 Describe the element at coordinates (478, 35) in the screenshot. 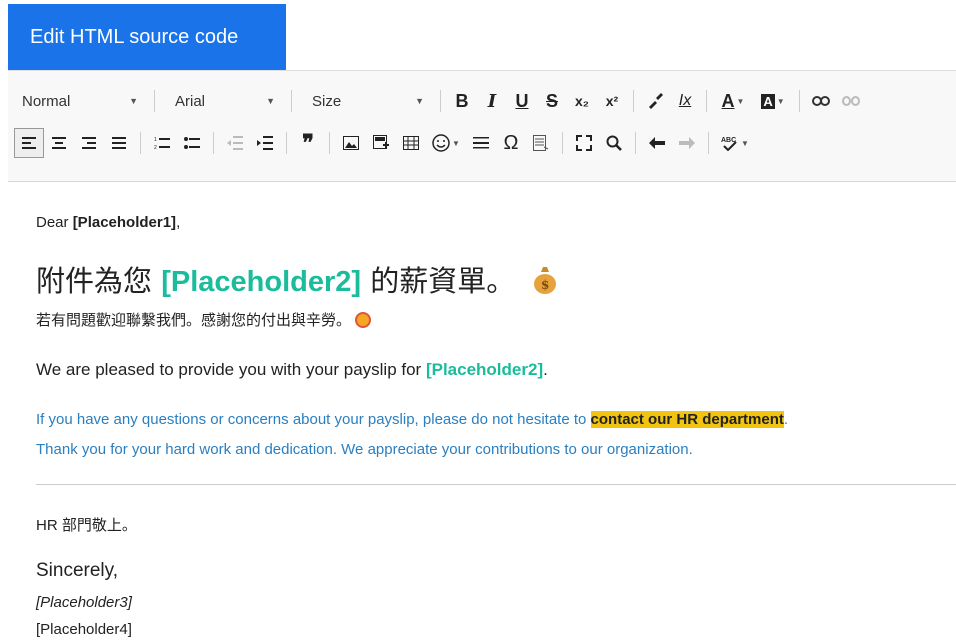

I see `tab-bar: Edit HTML source code` at that location.